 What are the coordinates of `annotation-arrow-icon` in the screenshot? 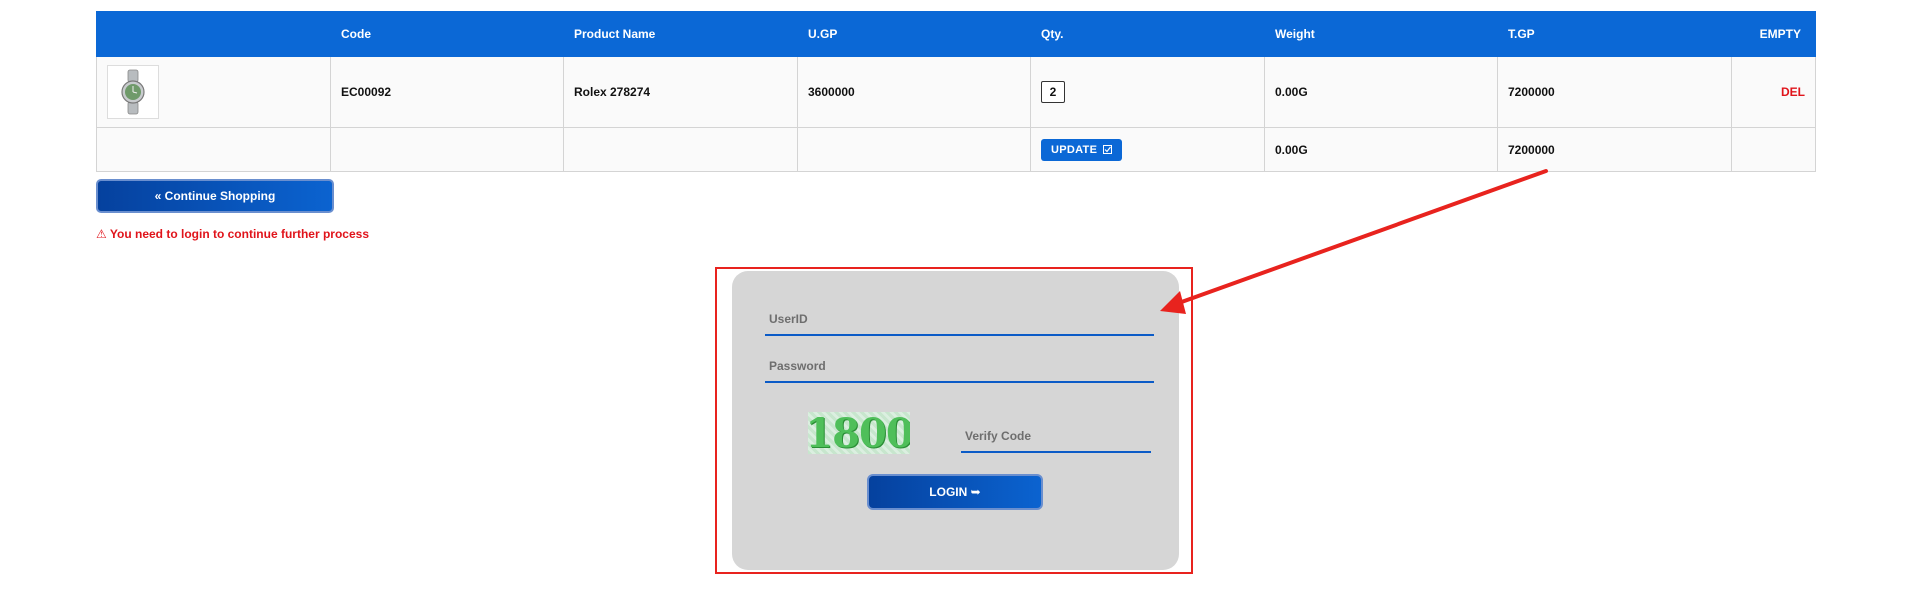 It's located at (1354, 241).